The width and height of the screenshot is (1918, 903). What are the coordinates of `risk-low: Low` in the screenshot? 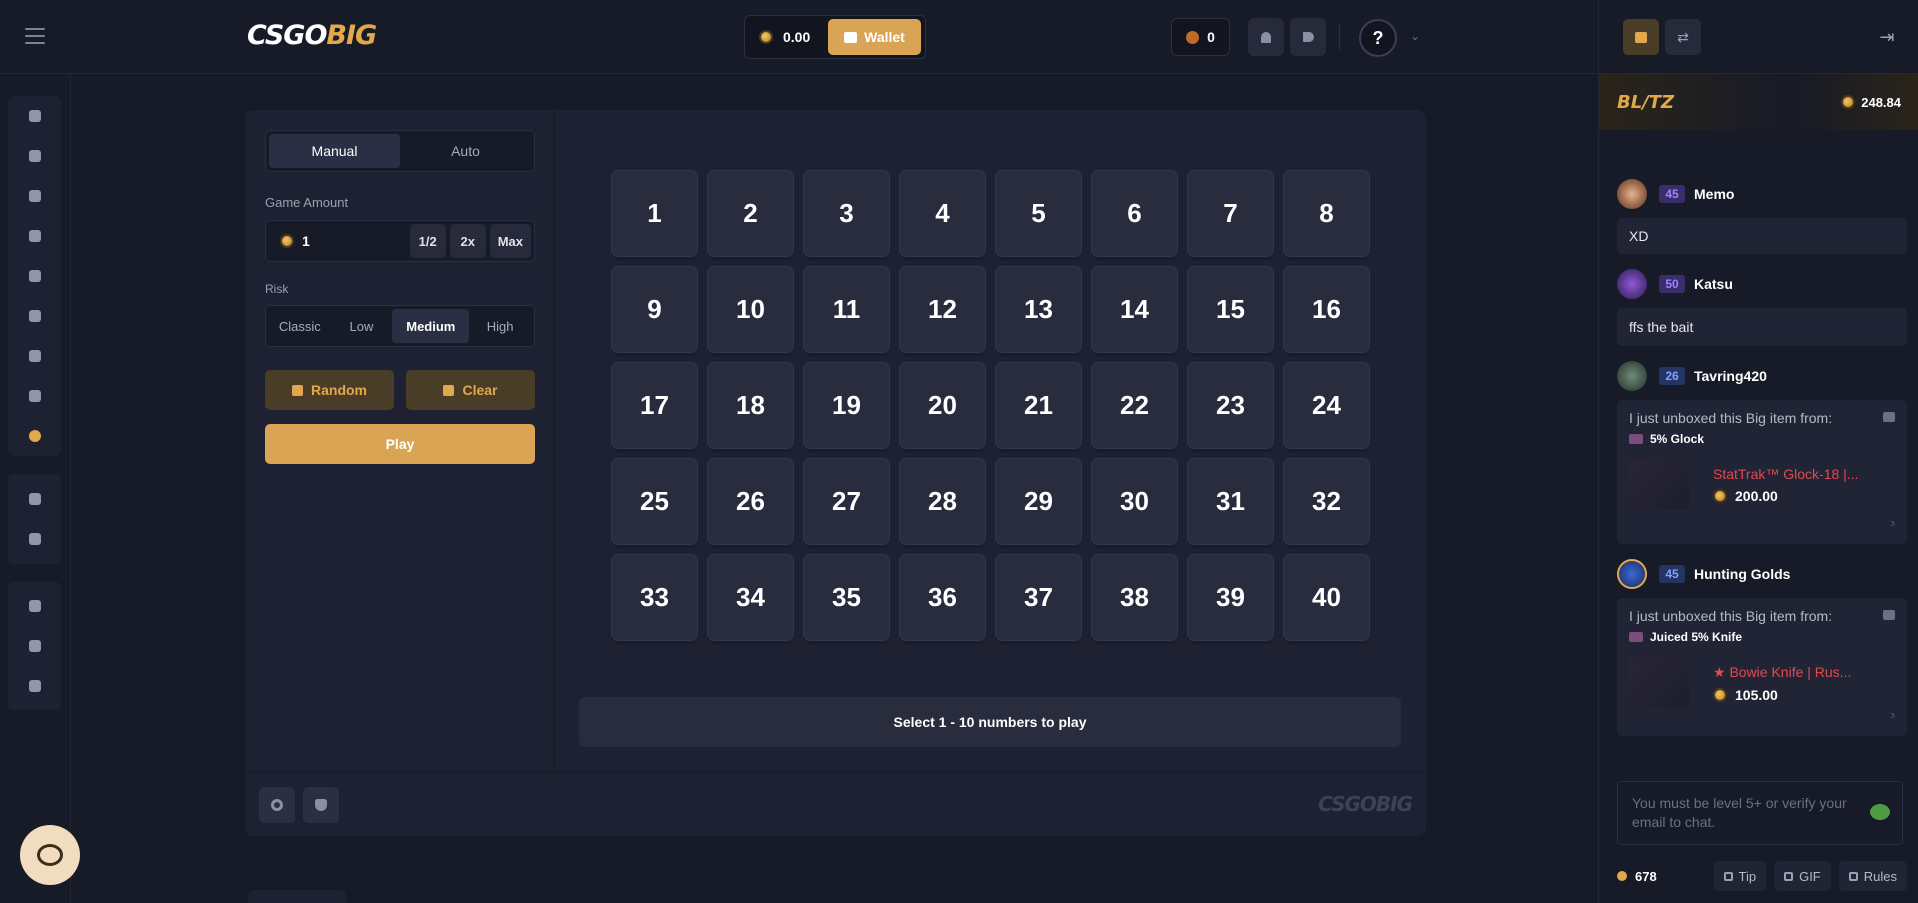 It's located at (362, 326).